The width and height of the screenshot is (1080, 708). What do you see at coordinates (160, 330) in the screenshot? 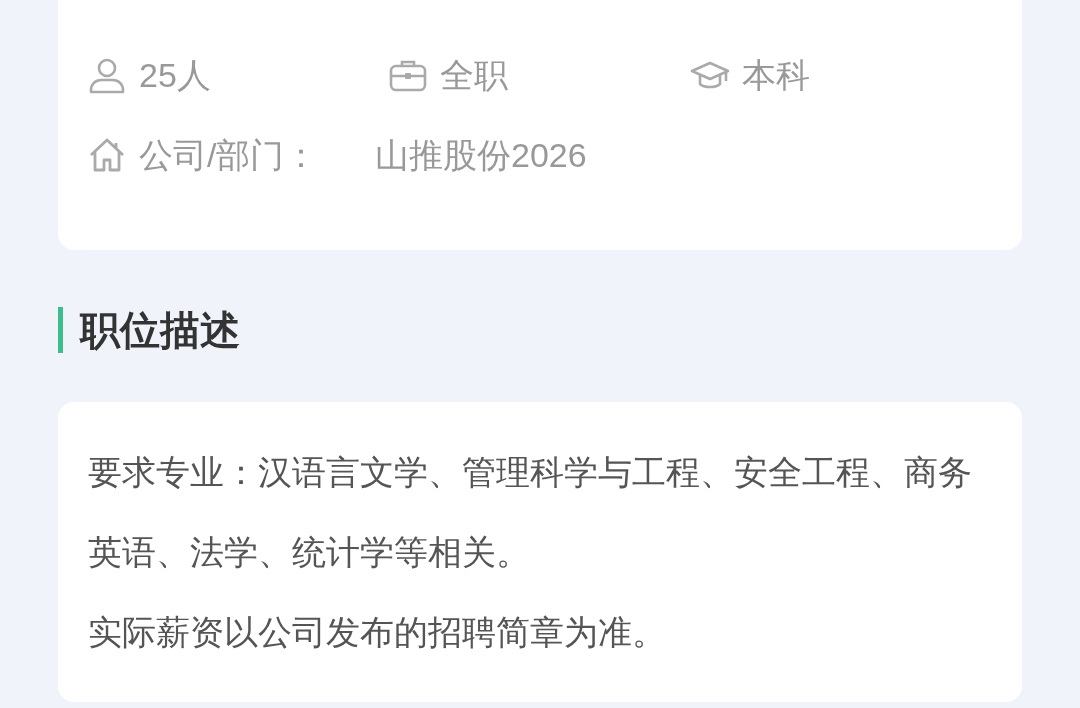
I see `section-title: 职位描述` at bounding box center [160, 330].